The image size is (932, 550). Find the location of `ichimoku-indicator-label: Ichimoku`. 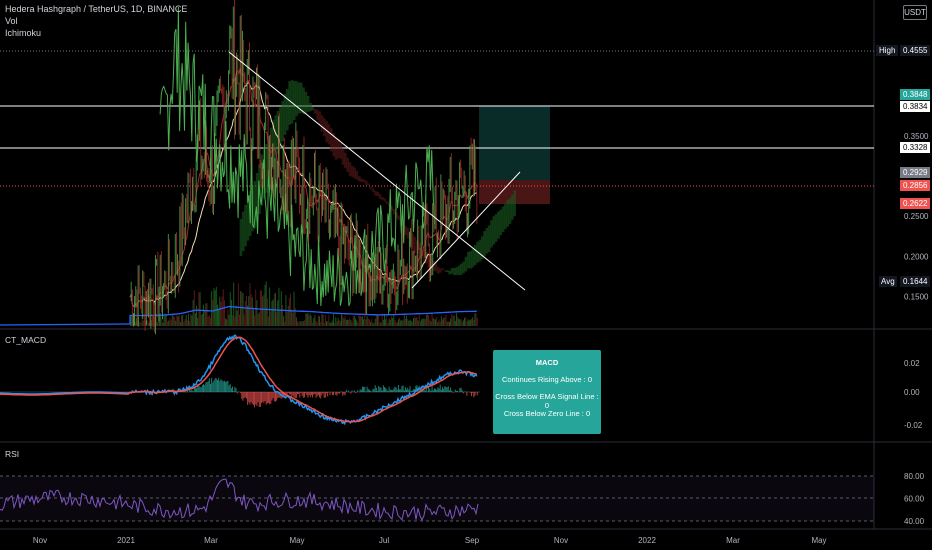

ichimoku-indicator-label: Ichimoku is located at coordinates (96, 33).